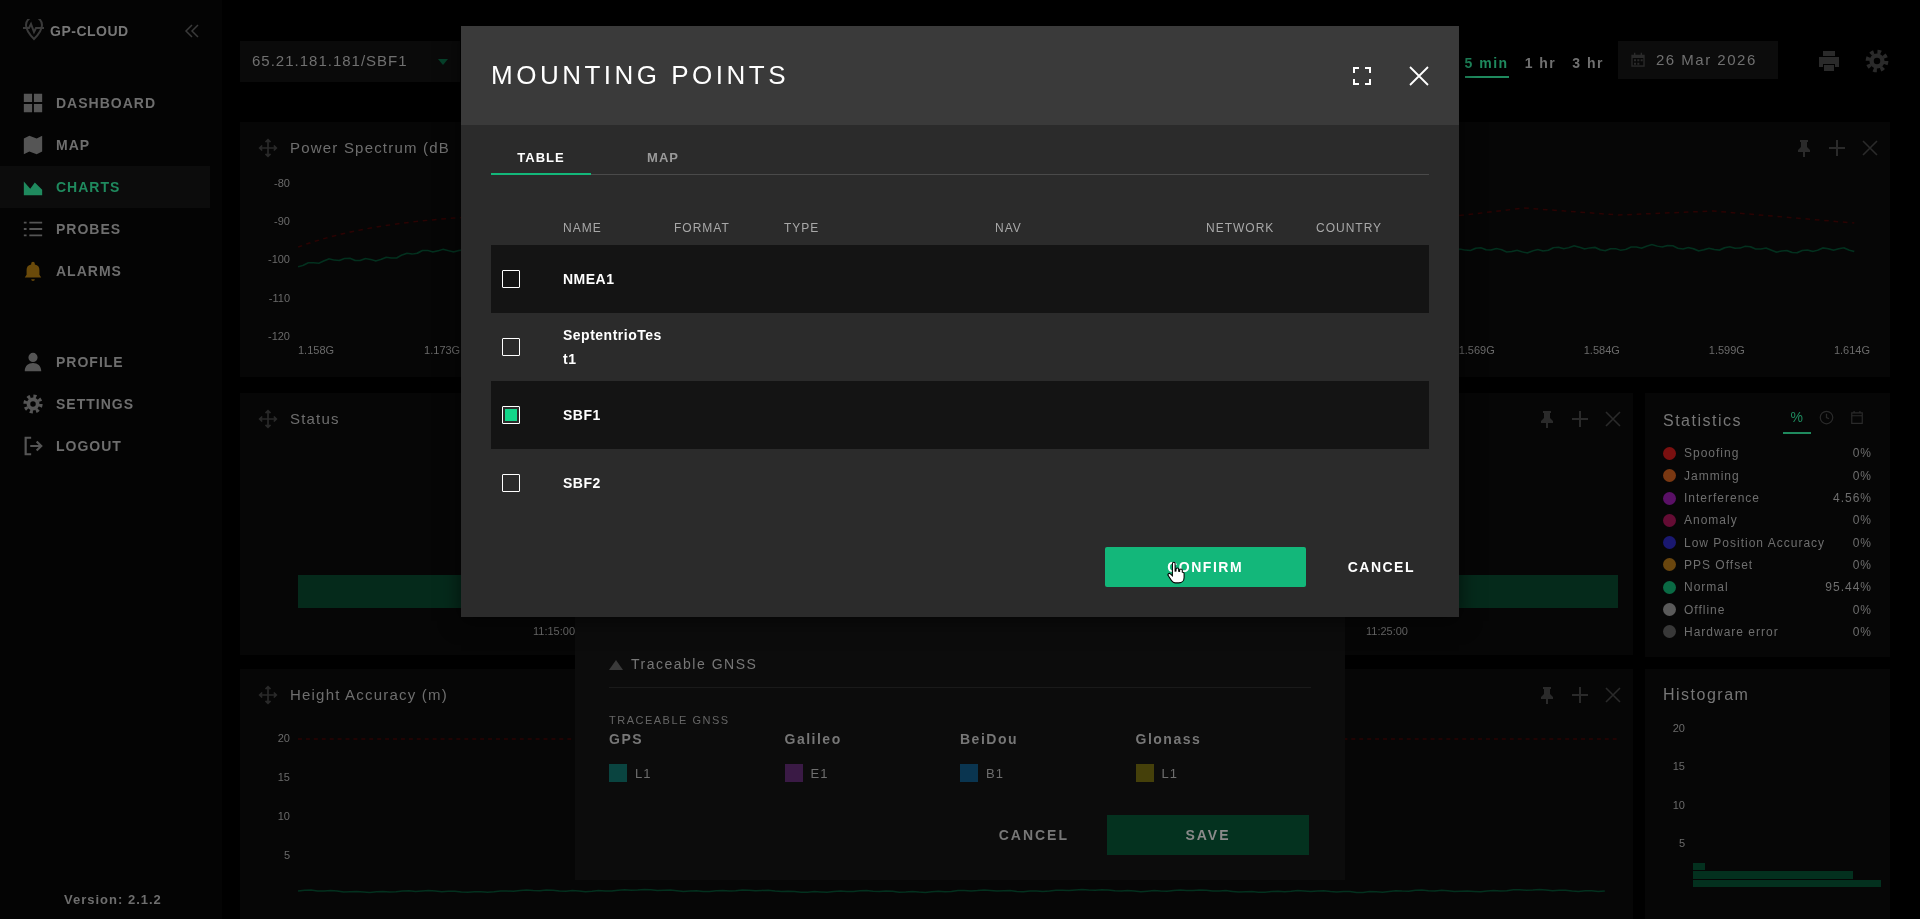 This screenshot has height=919, width=1920. What do you see at coordinates (702, 228) in the screenshot?
I see `column-header: FORMAT` at bounding box center [702, 228].